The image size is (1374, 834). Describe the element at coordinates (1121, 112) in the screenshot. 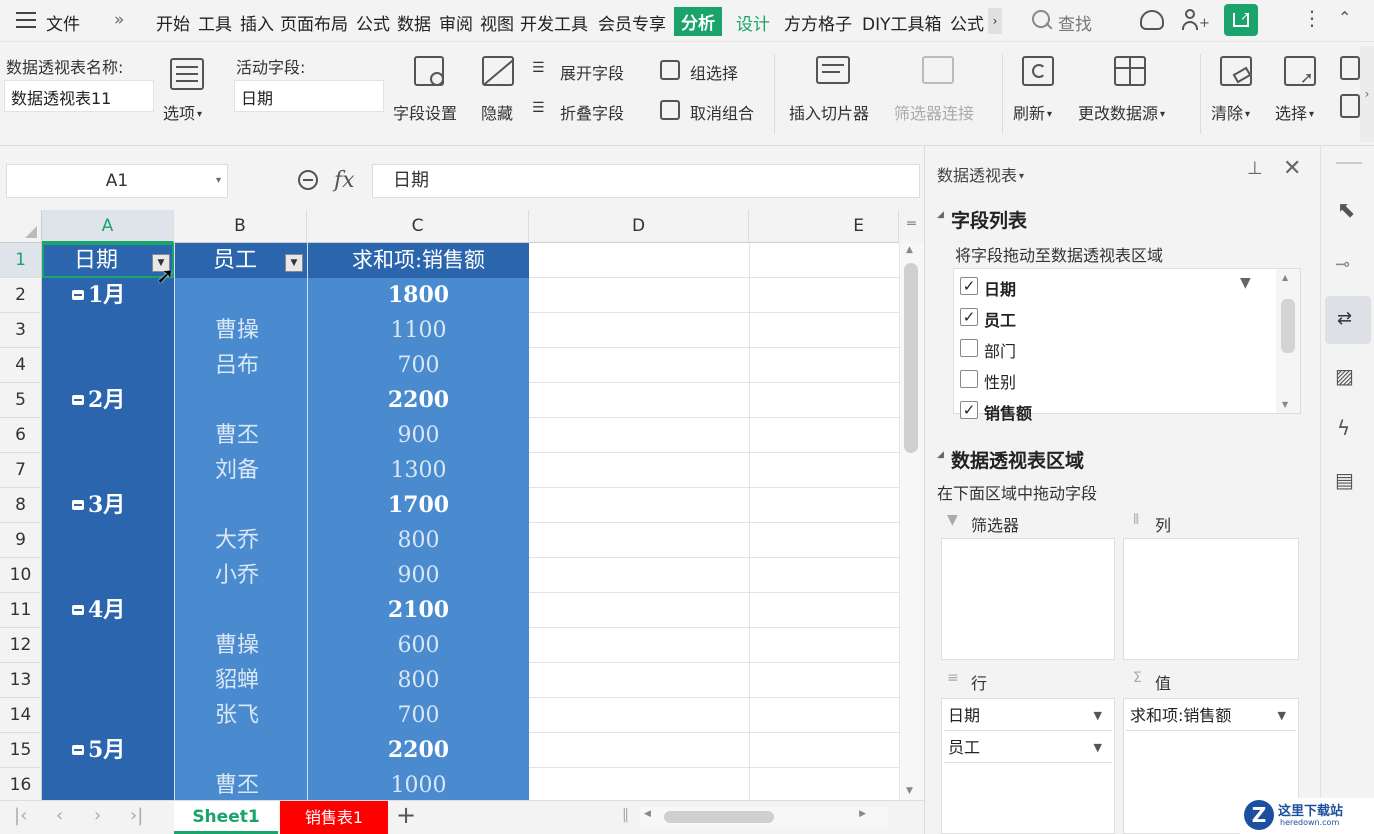

I see `change-source-button: 更改数据源 ▾` at that location.